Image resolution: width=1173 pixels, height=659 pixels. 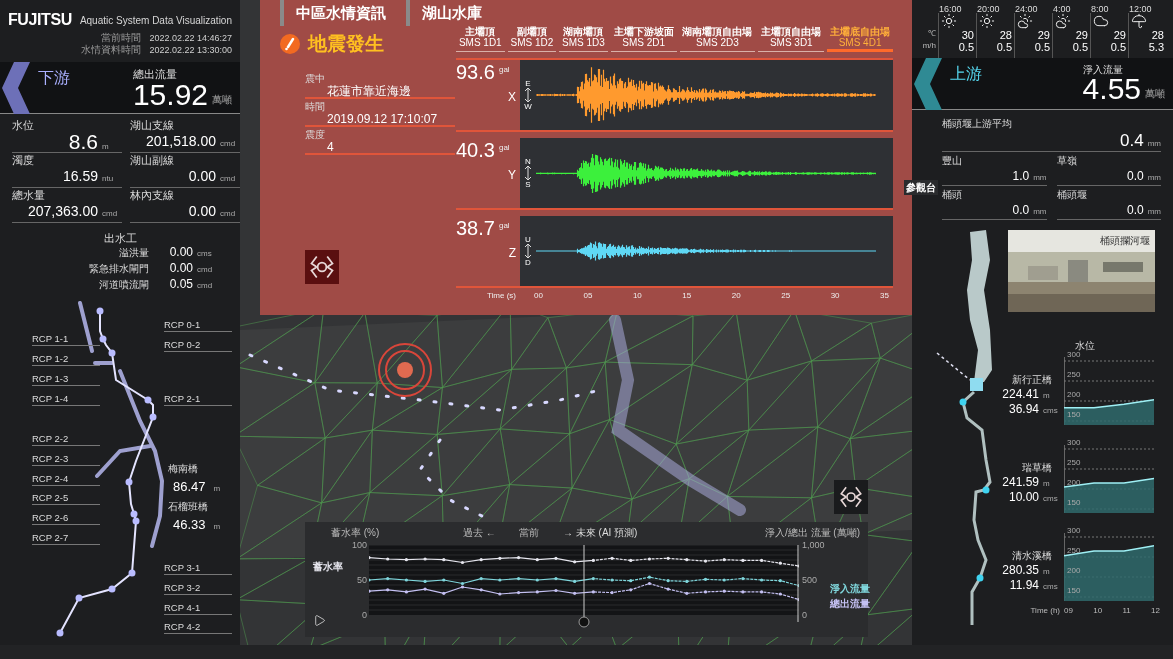 I want to click on metric-unit: 萬噸, so click(x=222, y=99).